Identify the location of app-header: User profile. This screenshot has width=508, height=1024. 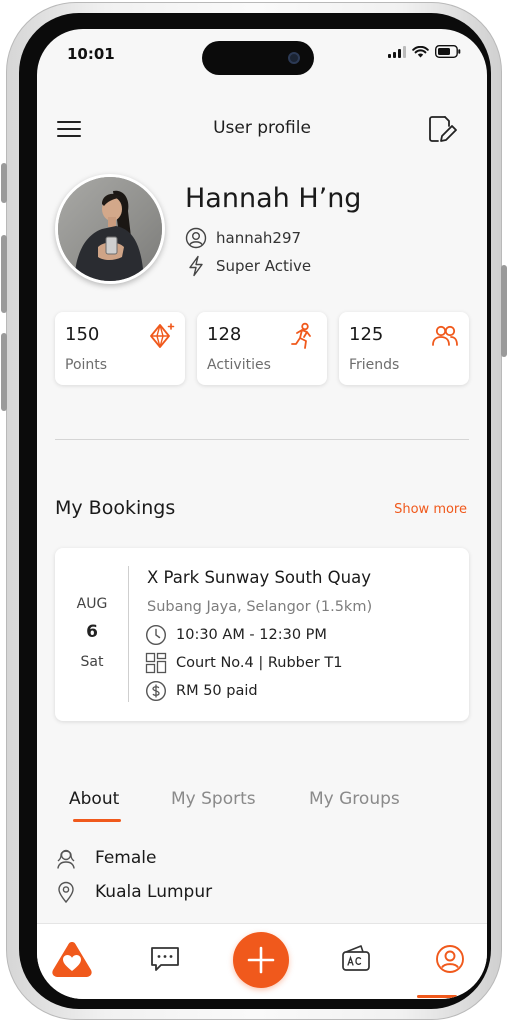
(262, 129).